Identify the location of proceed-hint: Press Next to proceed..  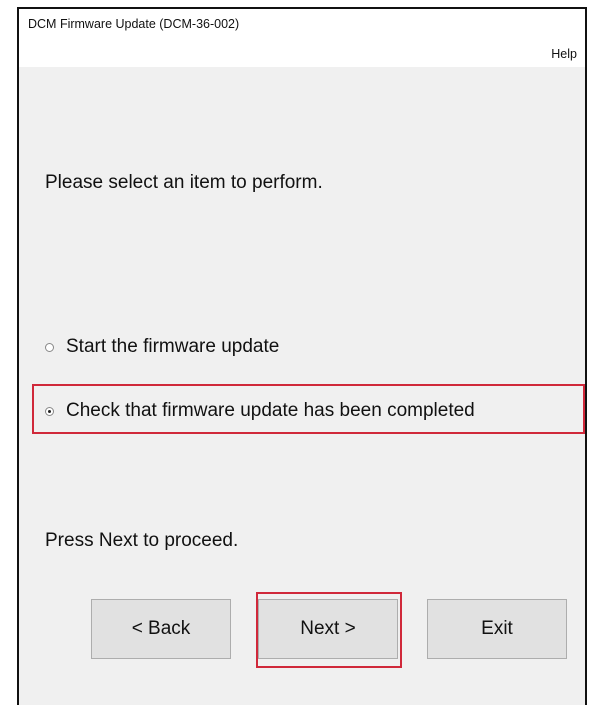
(142, 540).